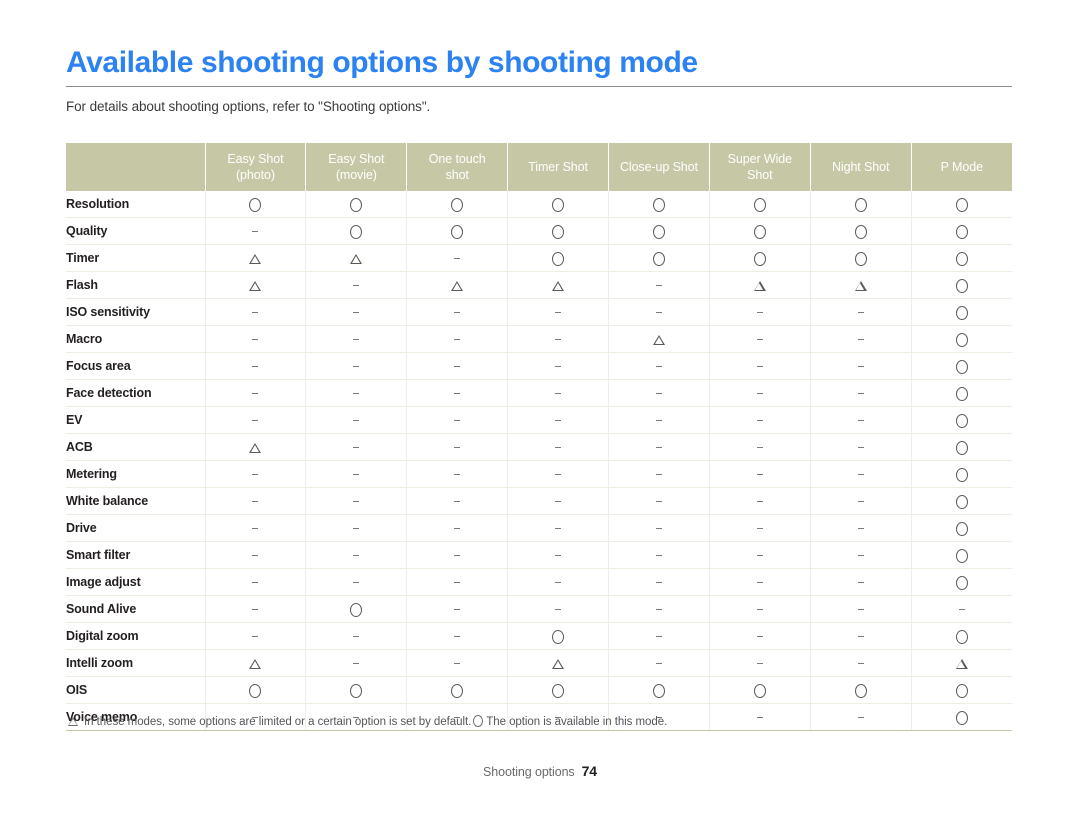  Describe the element at coordinates (136, 663) in the screenshot. I see `row-label: Intelli zoom` at that location.